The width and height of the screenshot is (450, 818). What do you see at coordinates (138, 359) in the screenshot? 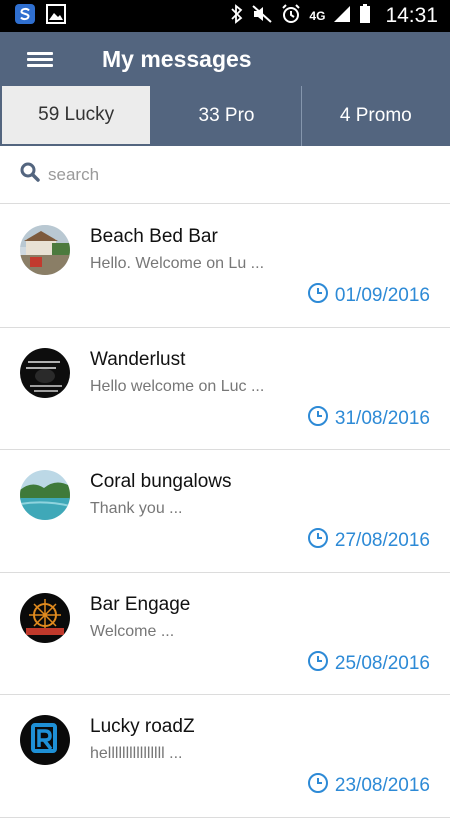
I see `sender-name: Wanderlust` at bounding box center [138, 359].